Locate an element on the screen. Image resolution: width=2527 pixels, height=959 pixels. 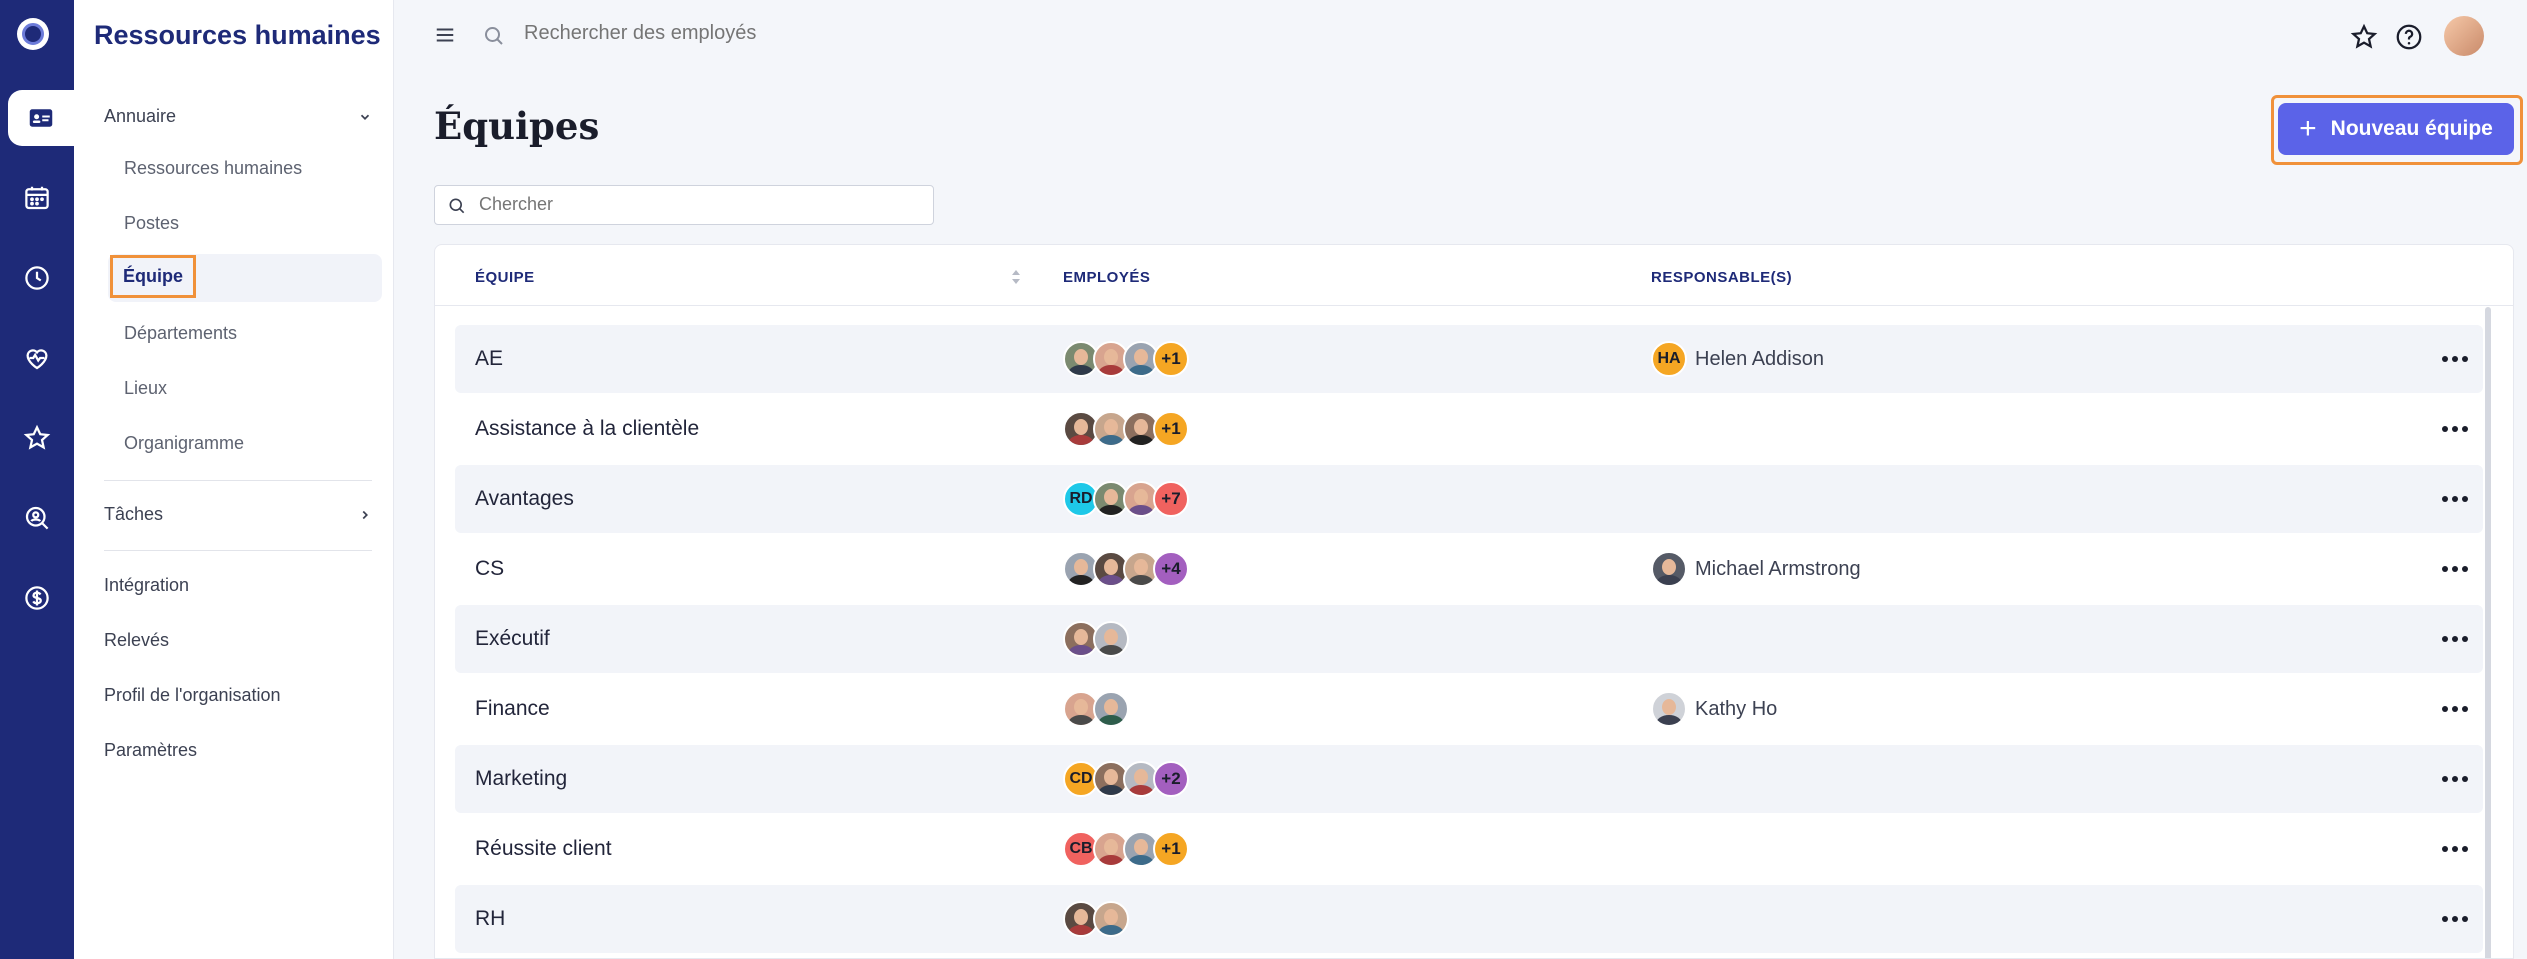
team-manager: Kathy Ho is located at coordinates (1714, 709).